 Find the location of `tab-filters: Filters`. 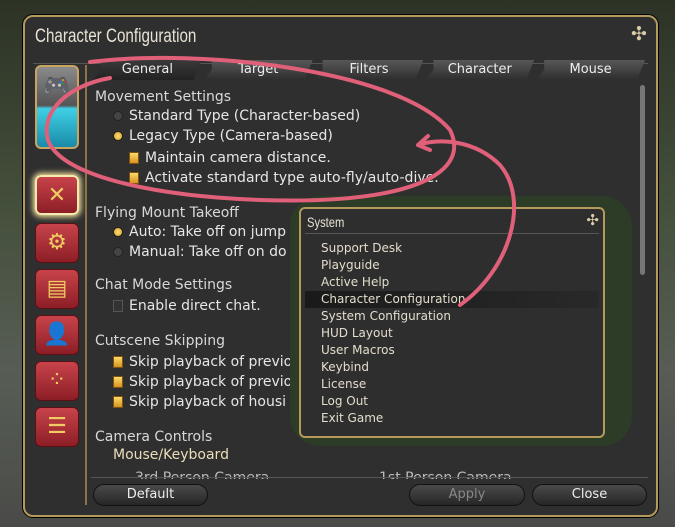

tab-filters: Filters is located at coordinates (369, 70).